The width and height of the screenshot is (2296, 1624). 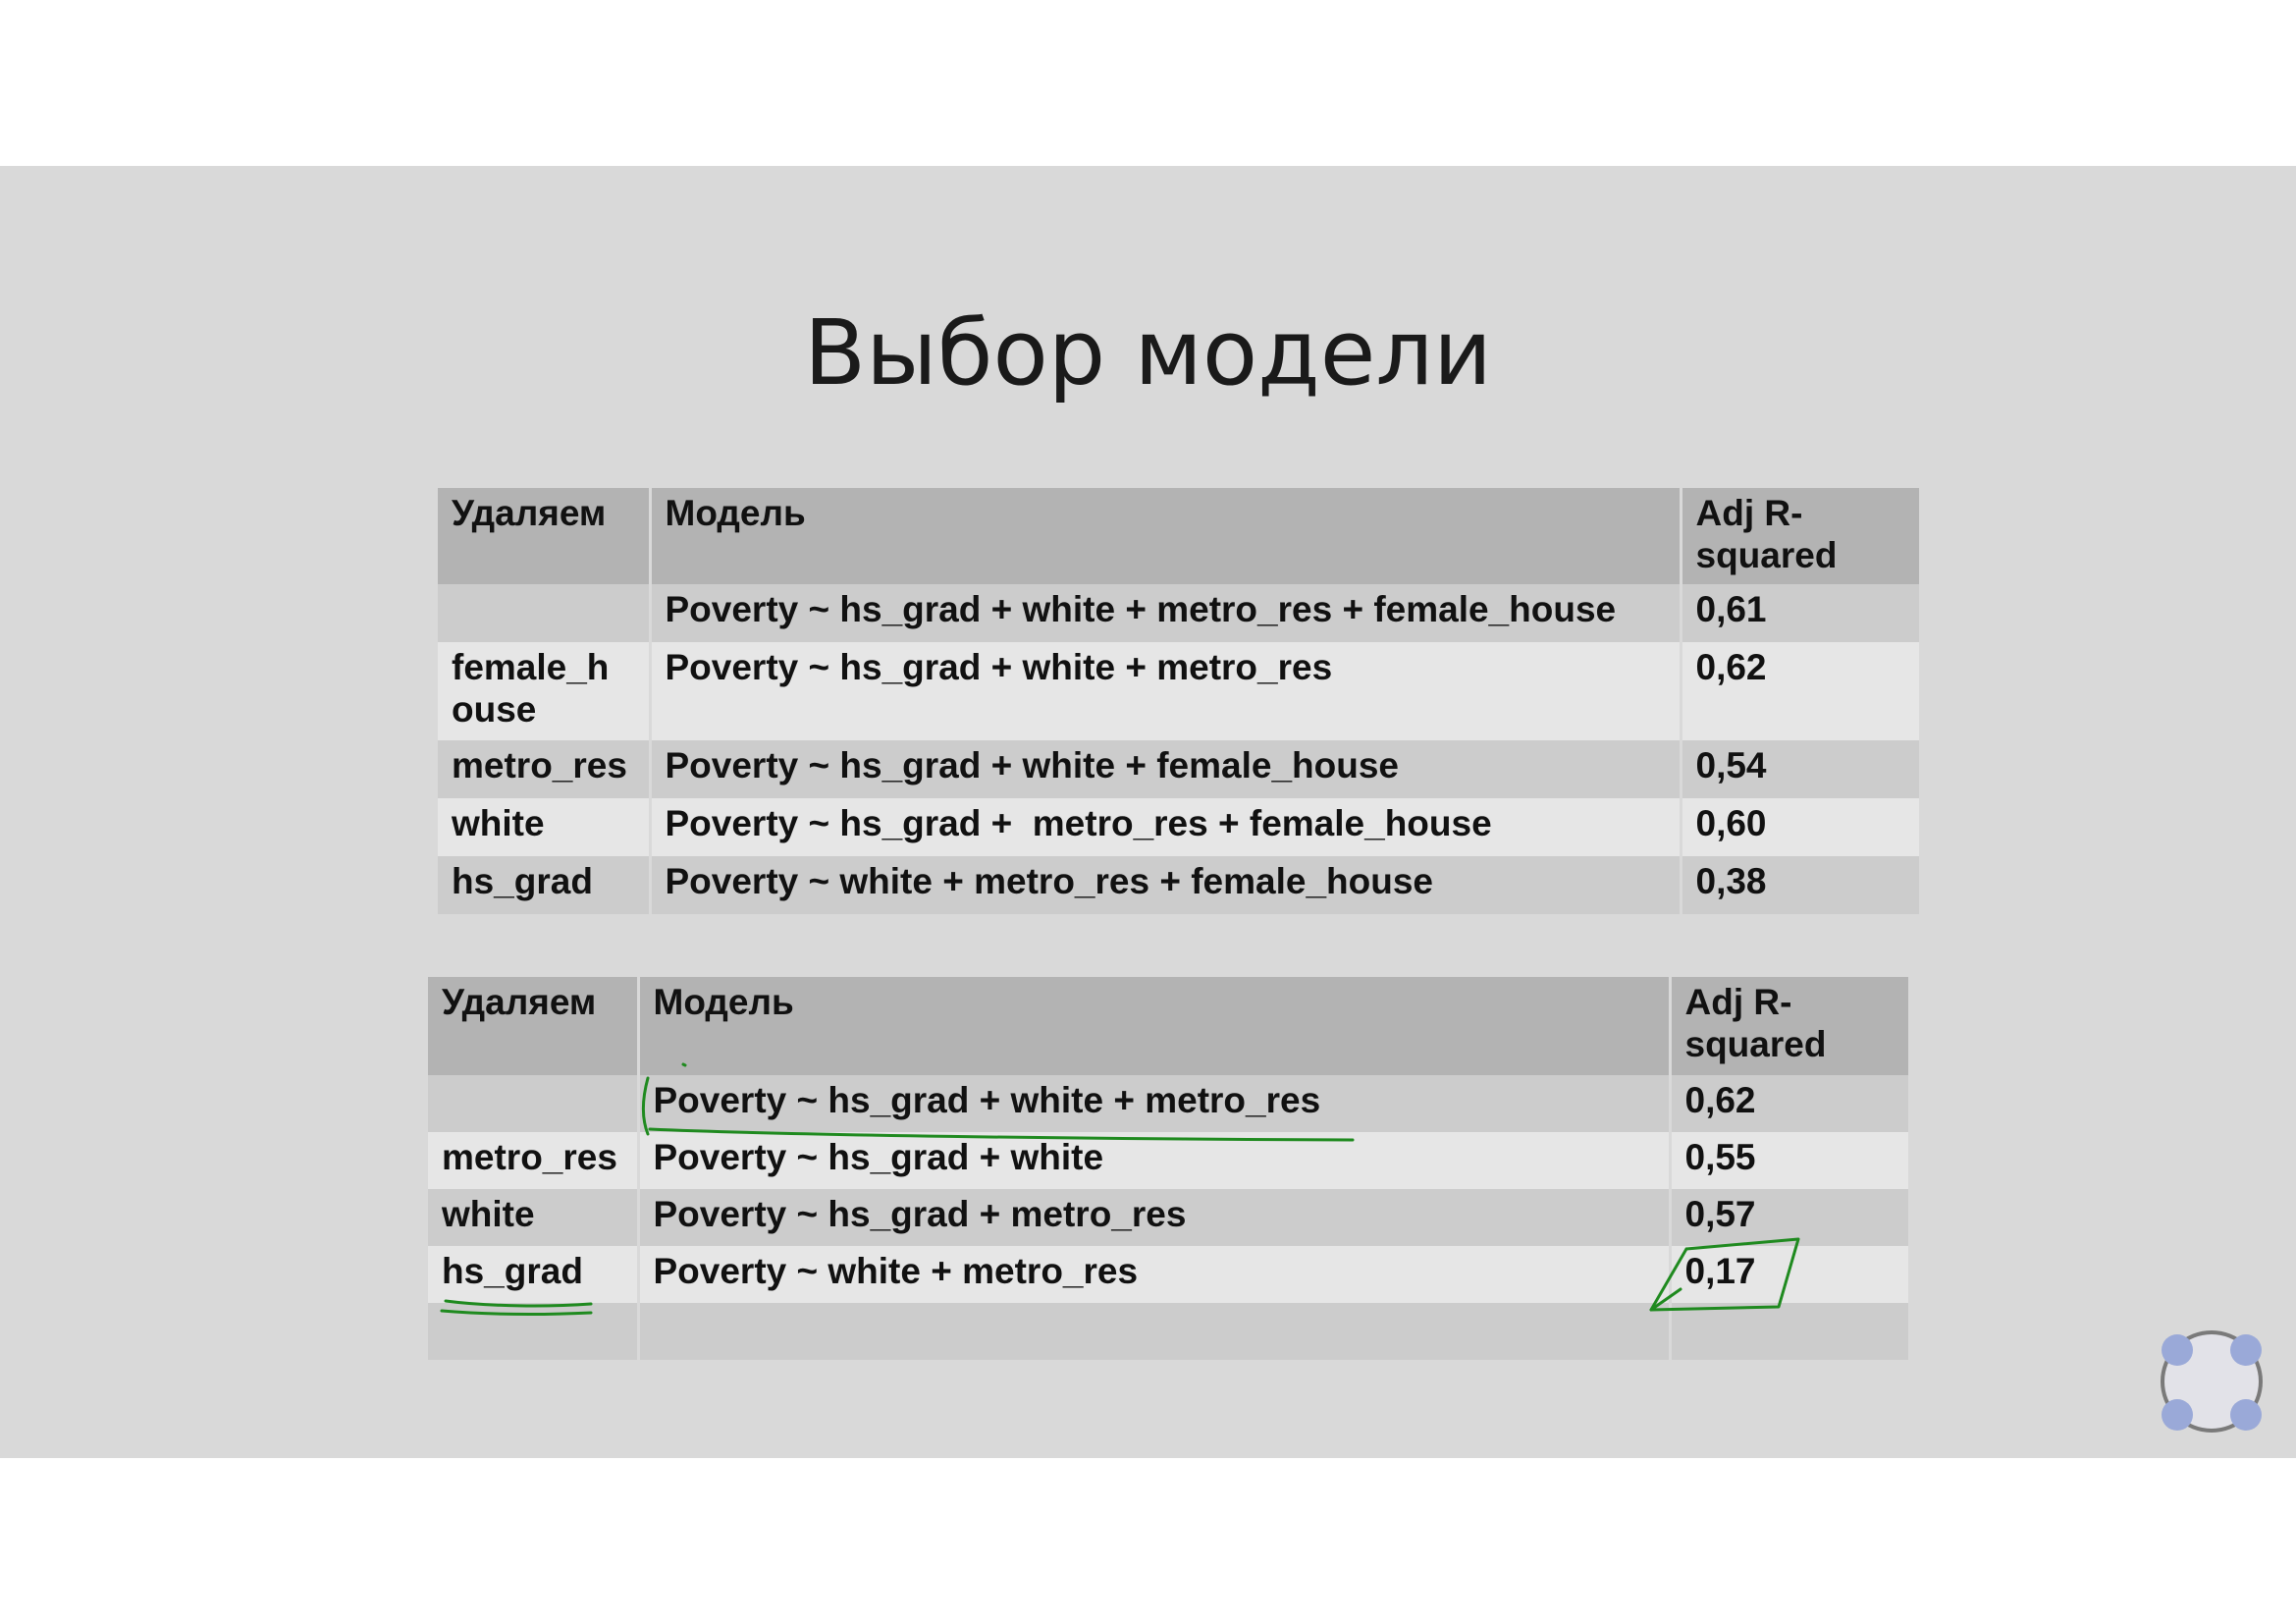 I want to click on adj-r2-cell: 0,54, so click(x=1800, y=769).